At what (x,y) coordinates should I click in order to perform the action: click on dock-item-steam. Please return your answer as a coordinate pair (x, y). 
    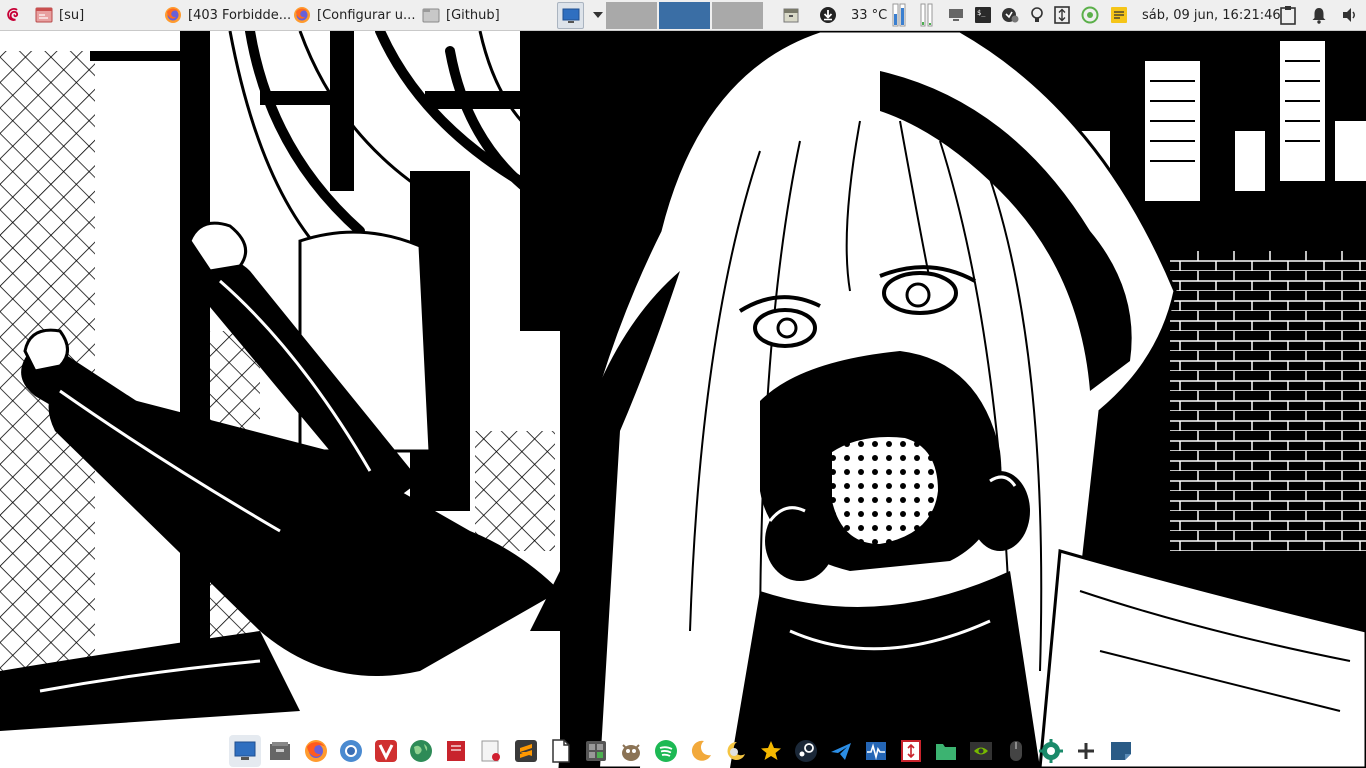
    Looking at the image, I should click on (806, 751).